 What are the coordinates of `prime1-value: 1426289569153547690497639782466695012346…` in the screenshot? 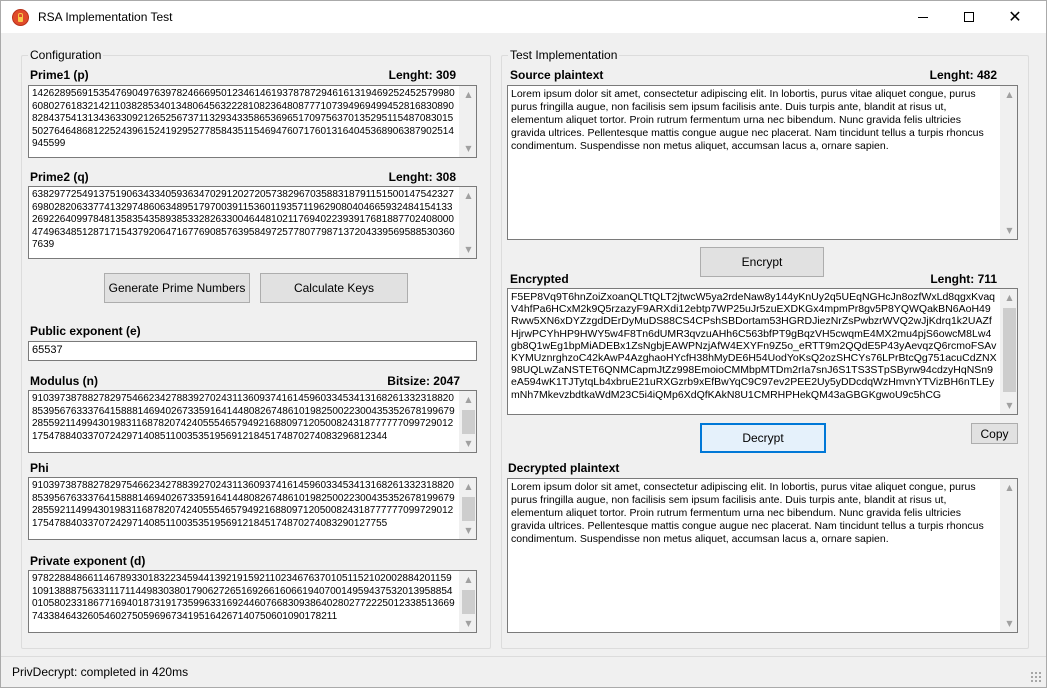 It's located at (243, 118).